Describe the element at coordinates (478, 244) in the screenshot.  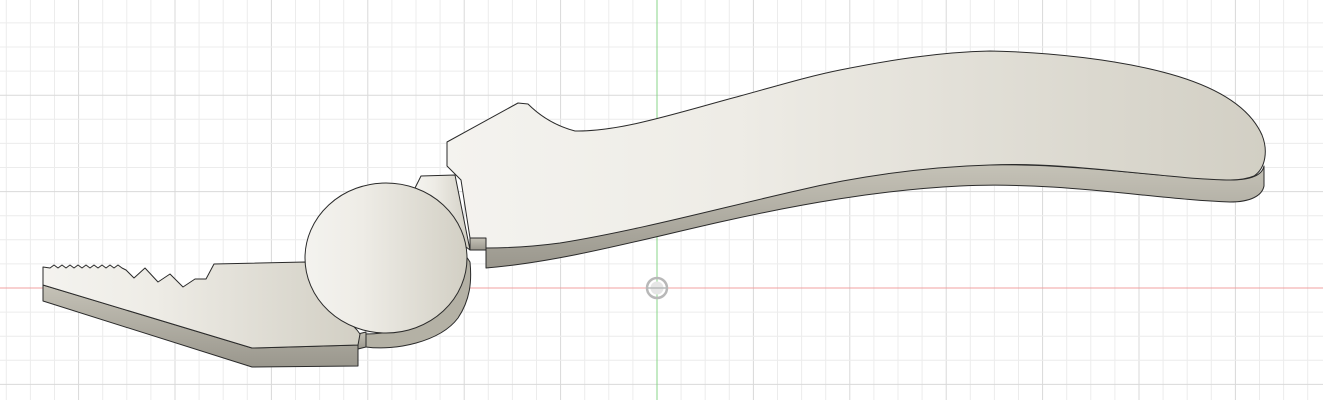
I see `handle-step-side` at that location.